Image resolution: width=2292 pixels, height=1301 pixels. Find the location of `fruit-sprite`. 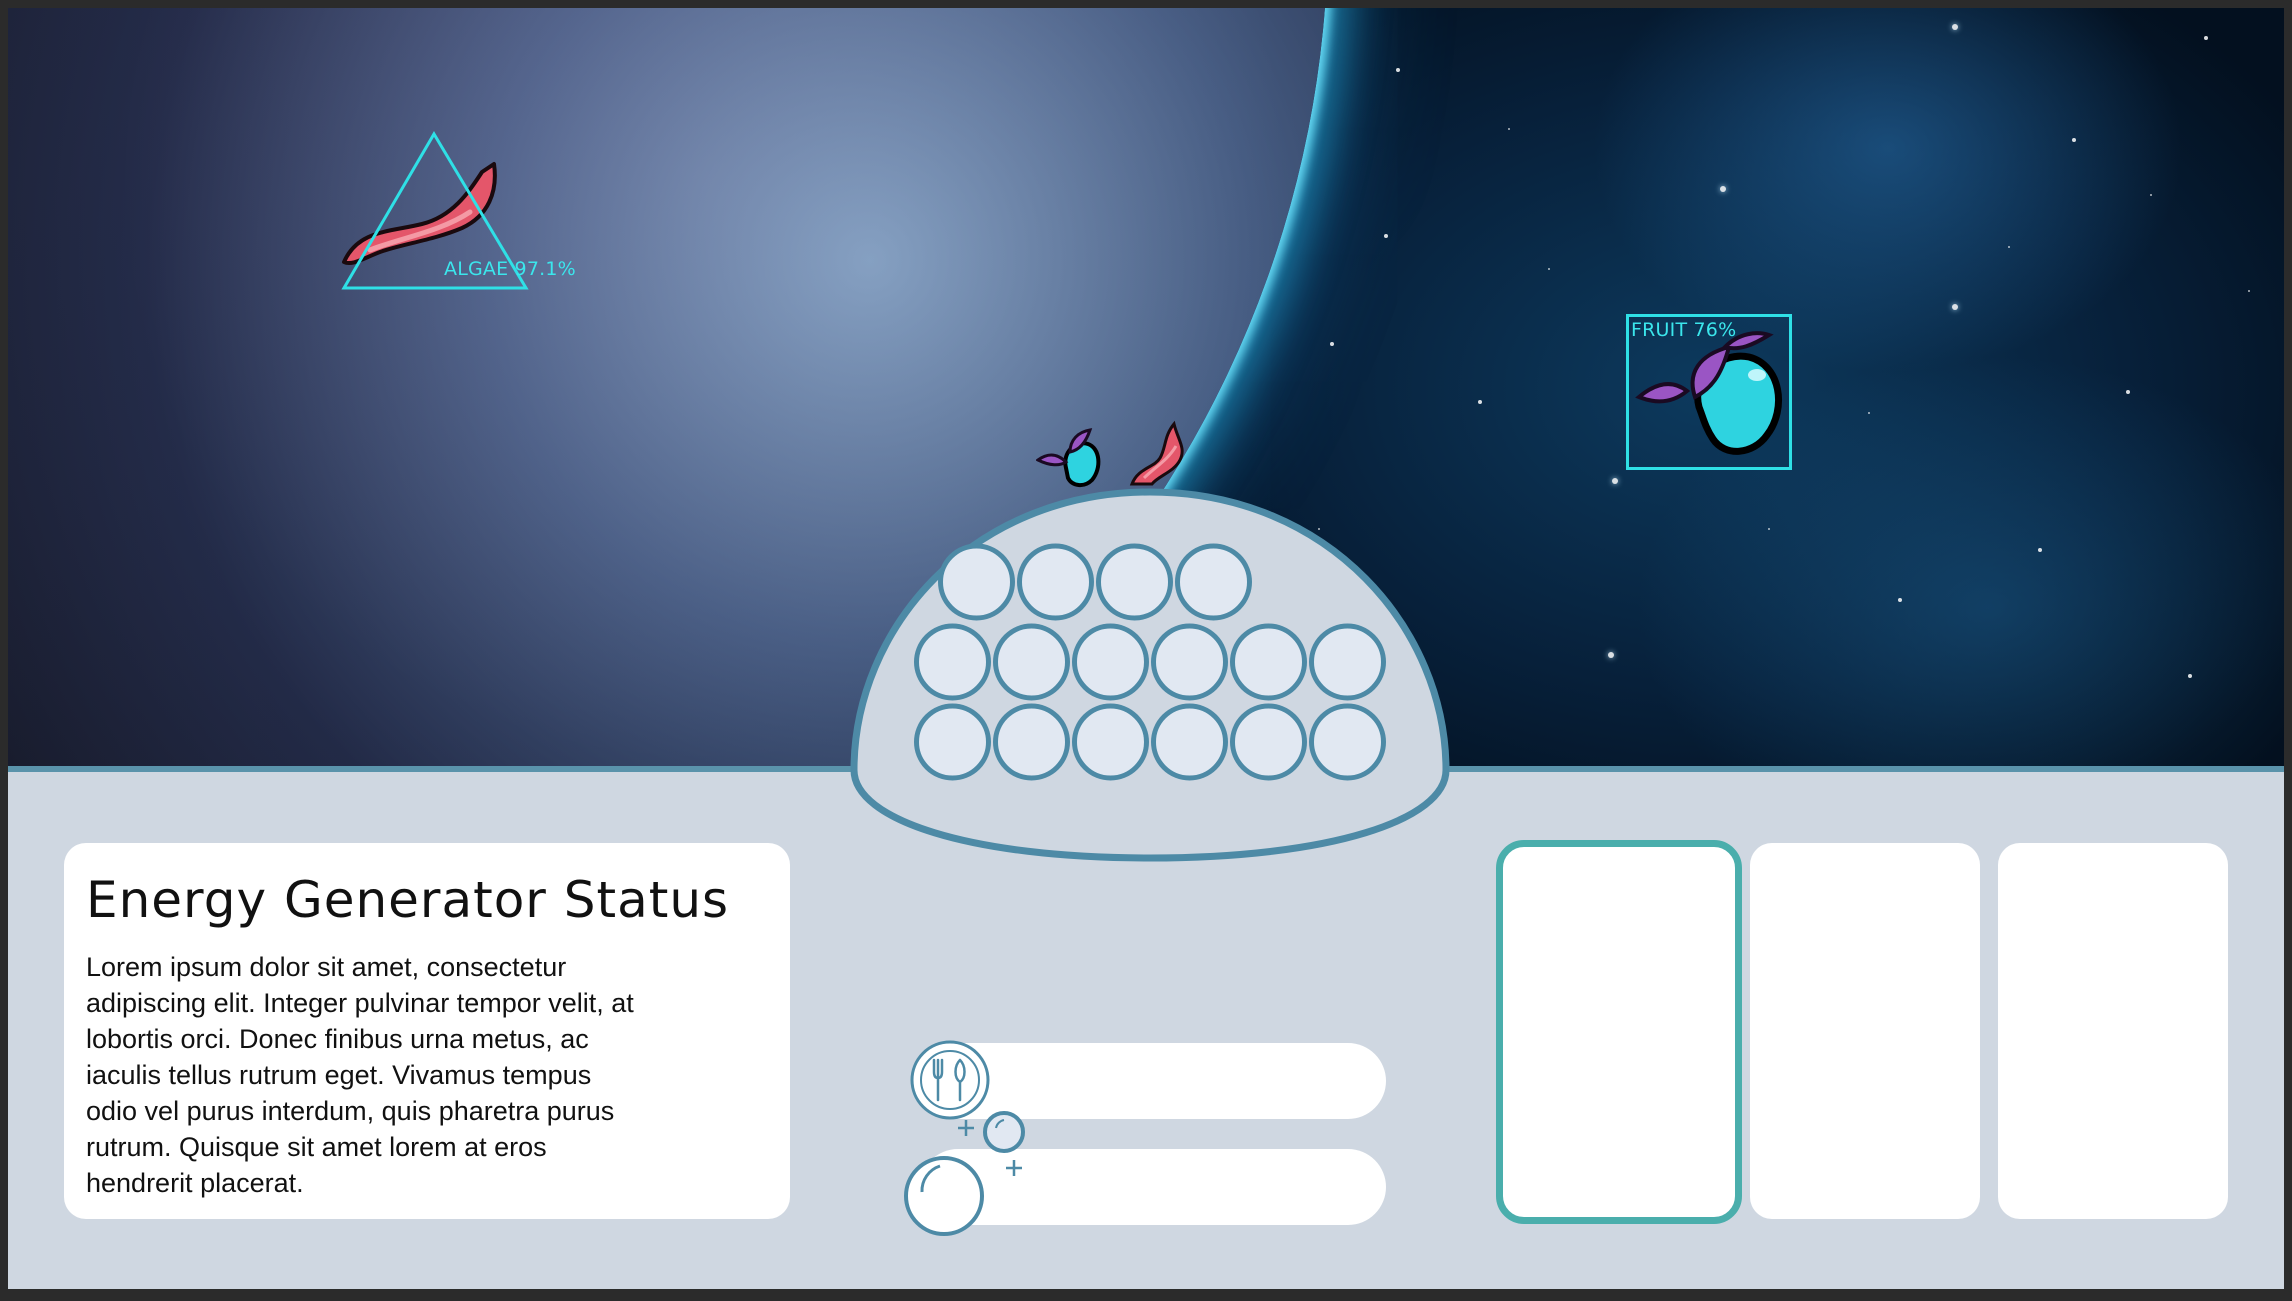

fruit-sprite is located at coordinates (1709, 393).